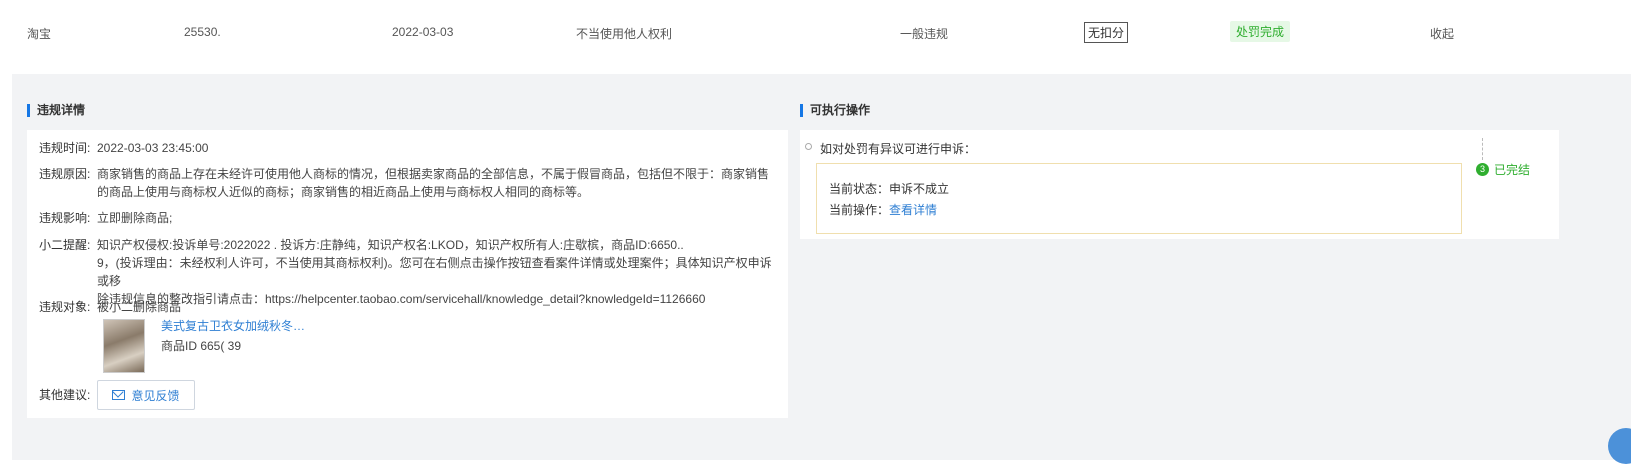  Describe the element at coordinates (409, 218) in the screenshot. I see `violation-impact-row: 违规影响: 立即删除商品;` at that location.